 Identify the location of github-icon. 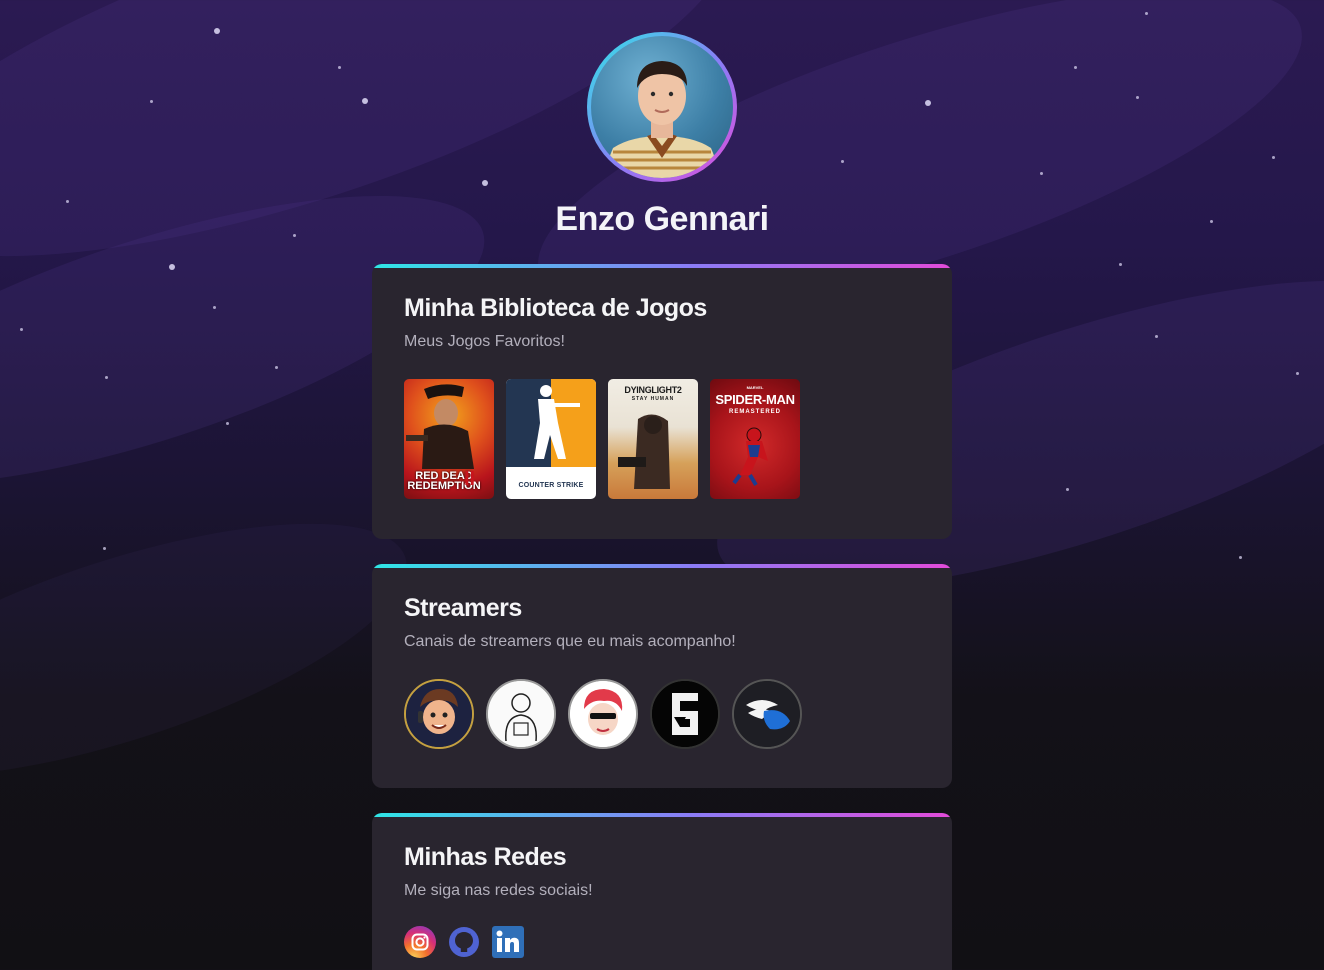
(464, 942).